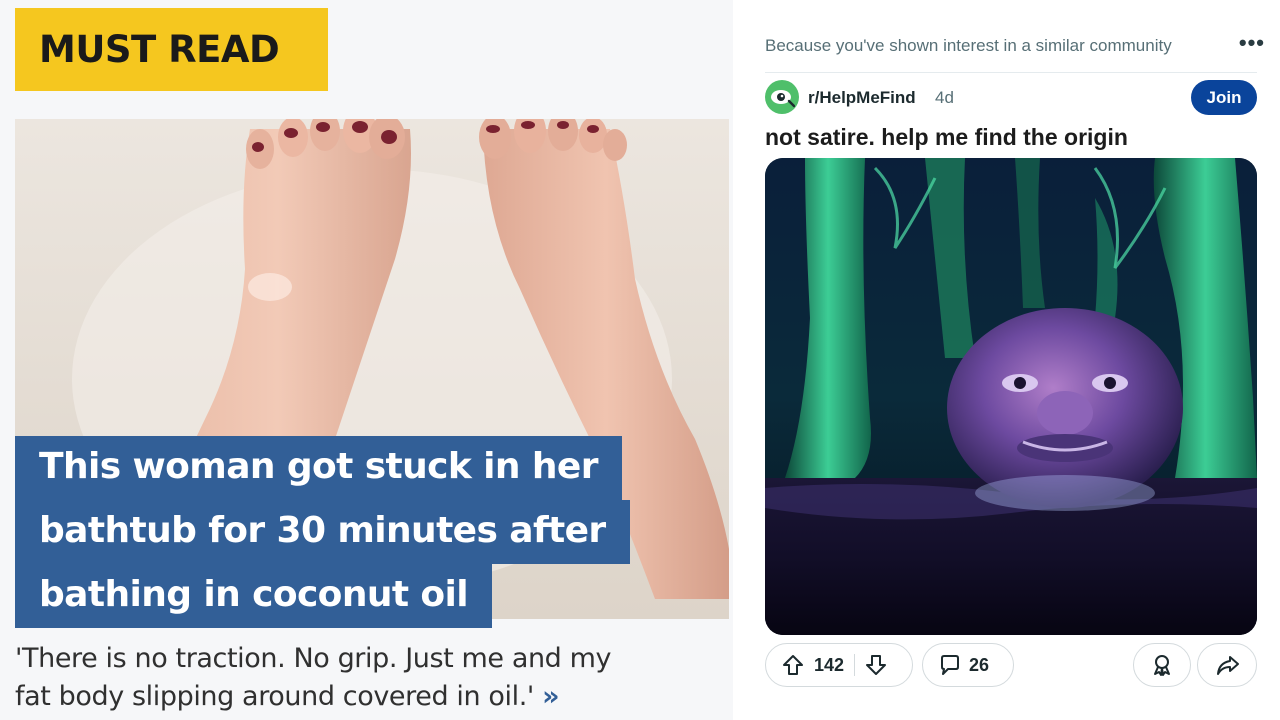 This screenshot has height=720, width=1280. What do you see at coordinates (829, 664) in the screenshot?
I see `upvote-count: 142` at bounding box center [829, 664].